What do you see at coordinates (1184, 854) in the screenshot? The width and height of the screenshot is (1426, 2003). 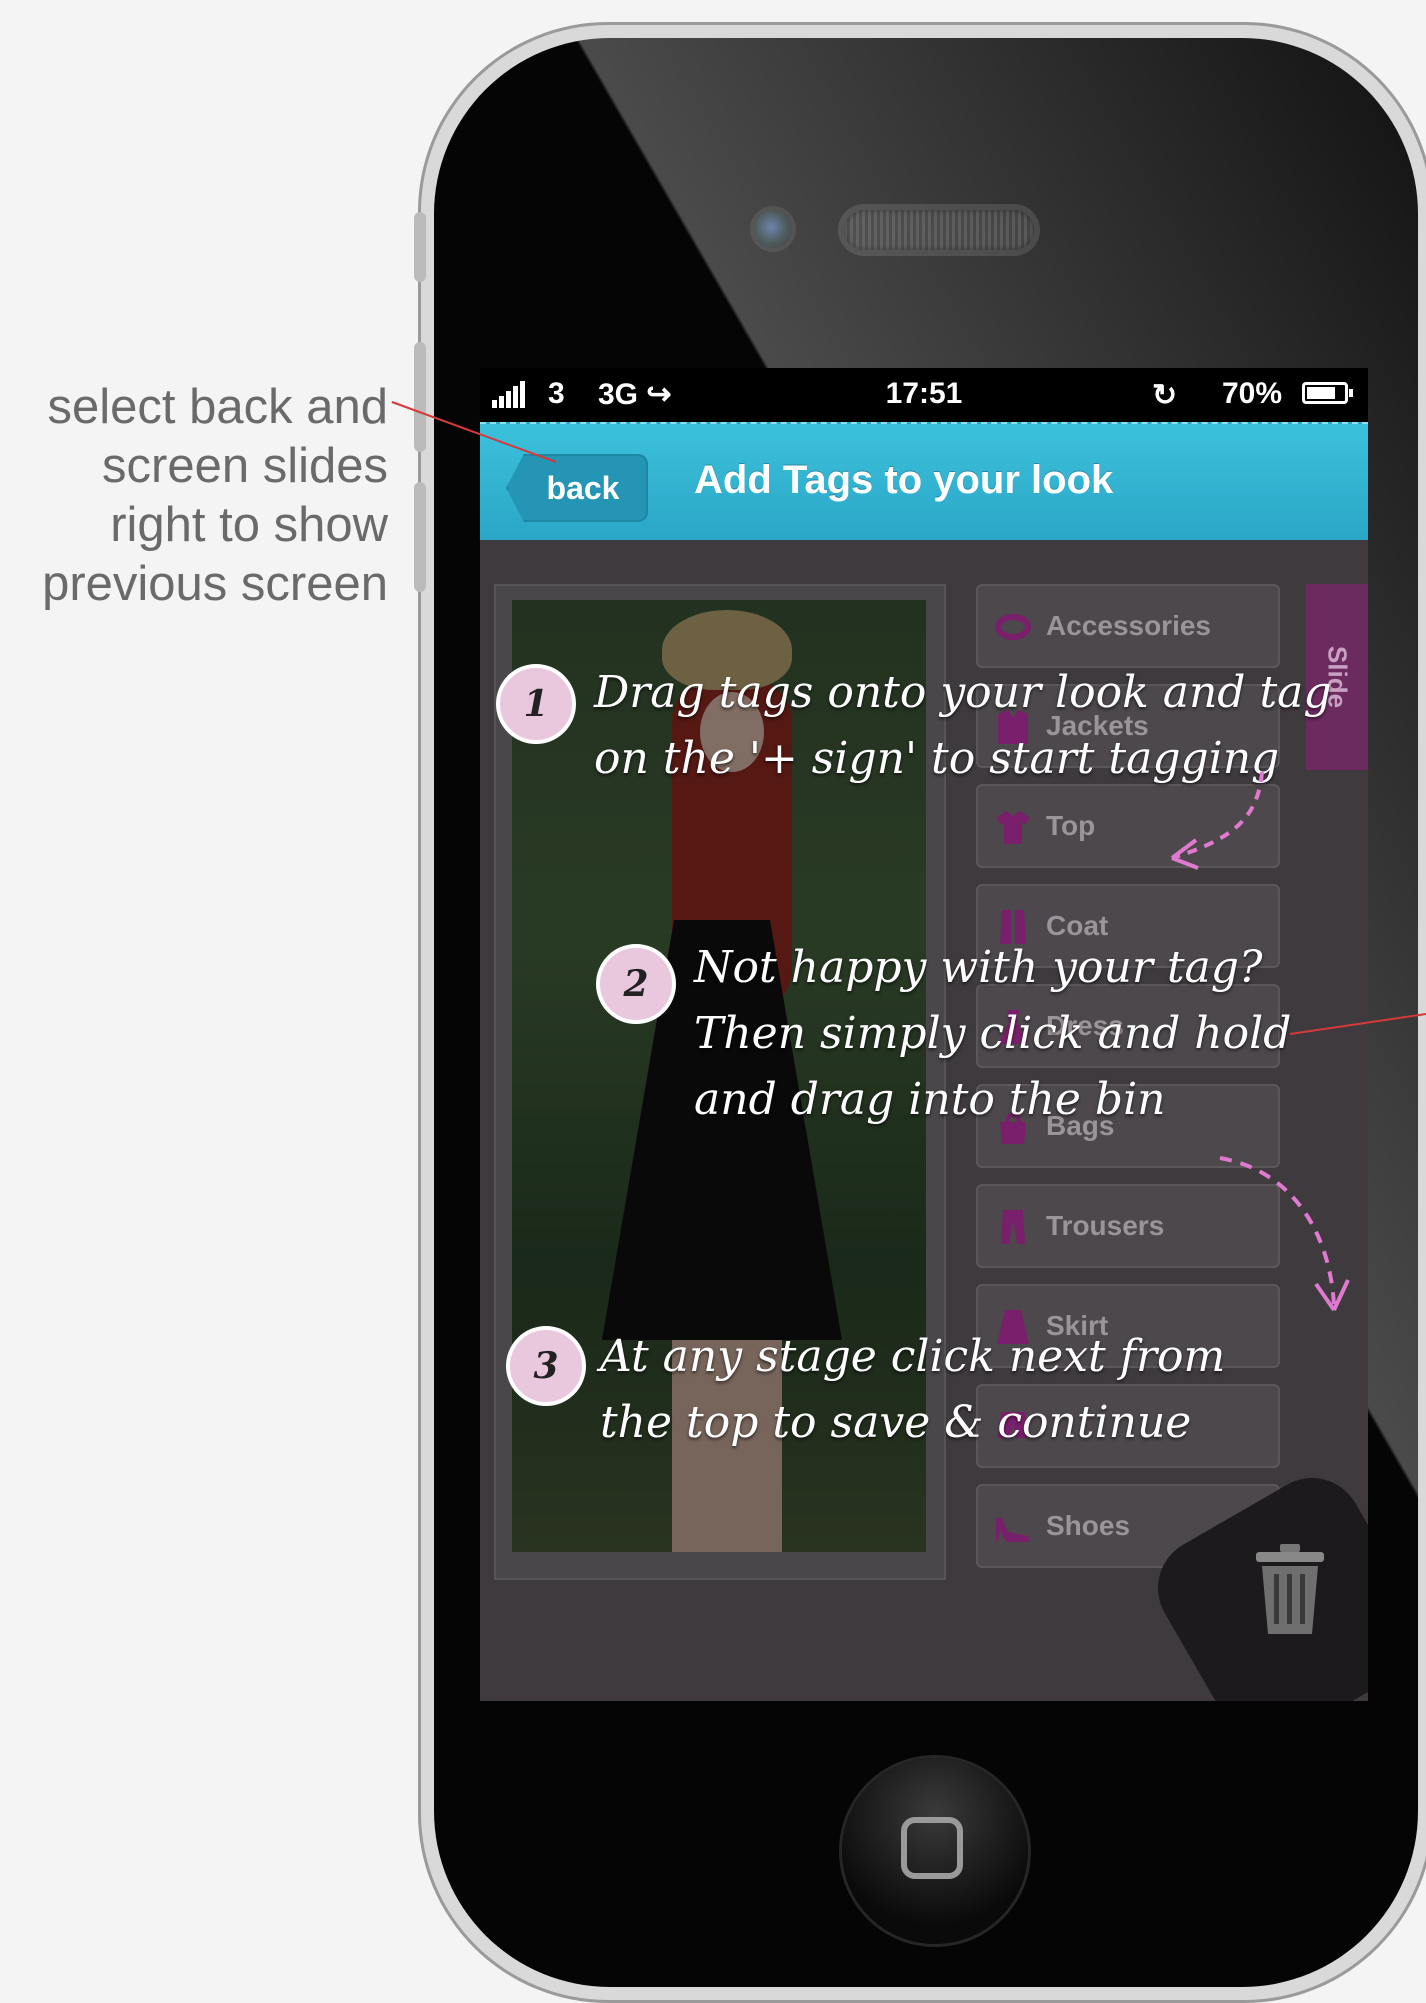 I see `arrow-head` at bounding box center [1184, 854].